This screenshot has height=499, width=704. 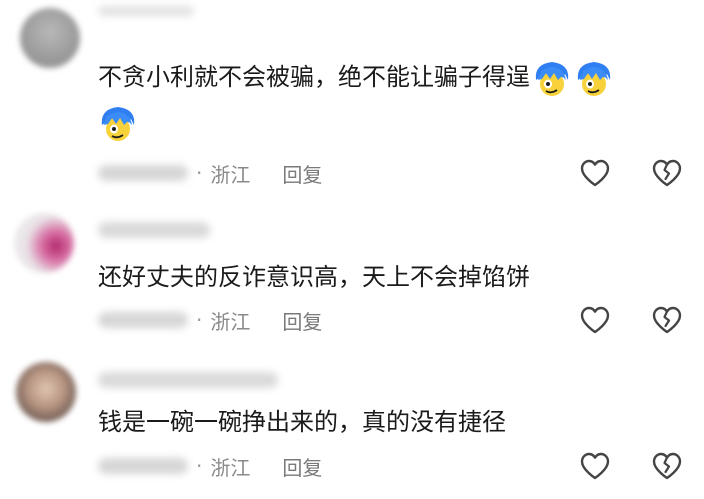 I want to click on comment-text-content: 还好丈夫的反诈意识高，天上不会掉馅饼, so click(x=314, y=277).